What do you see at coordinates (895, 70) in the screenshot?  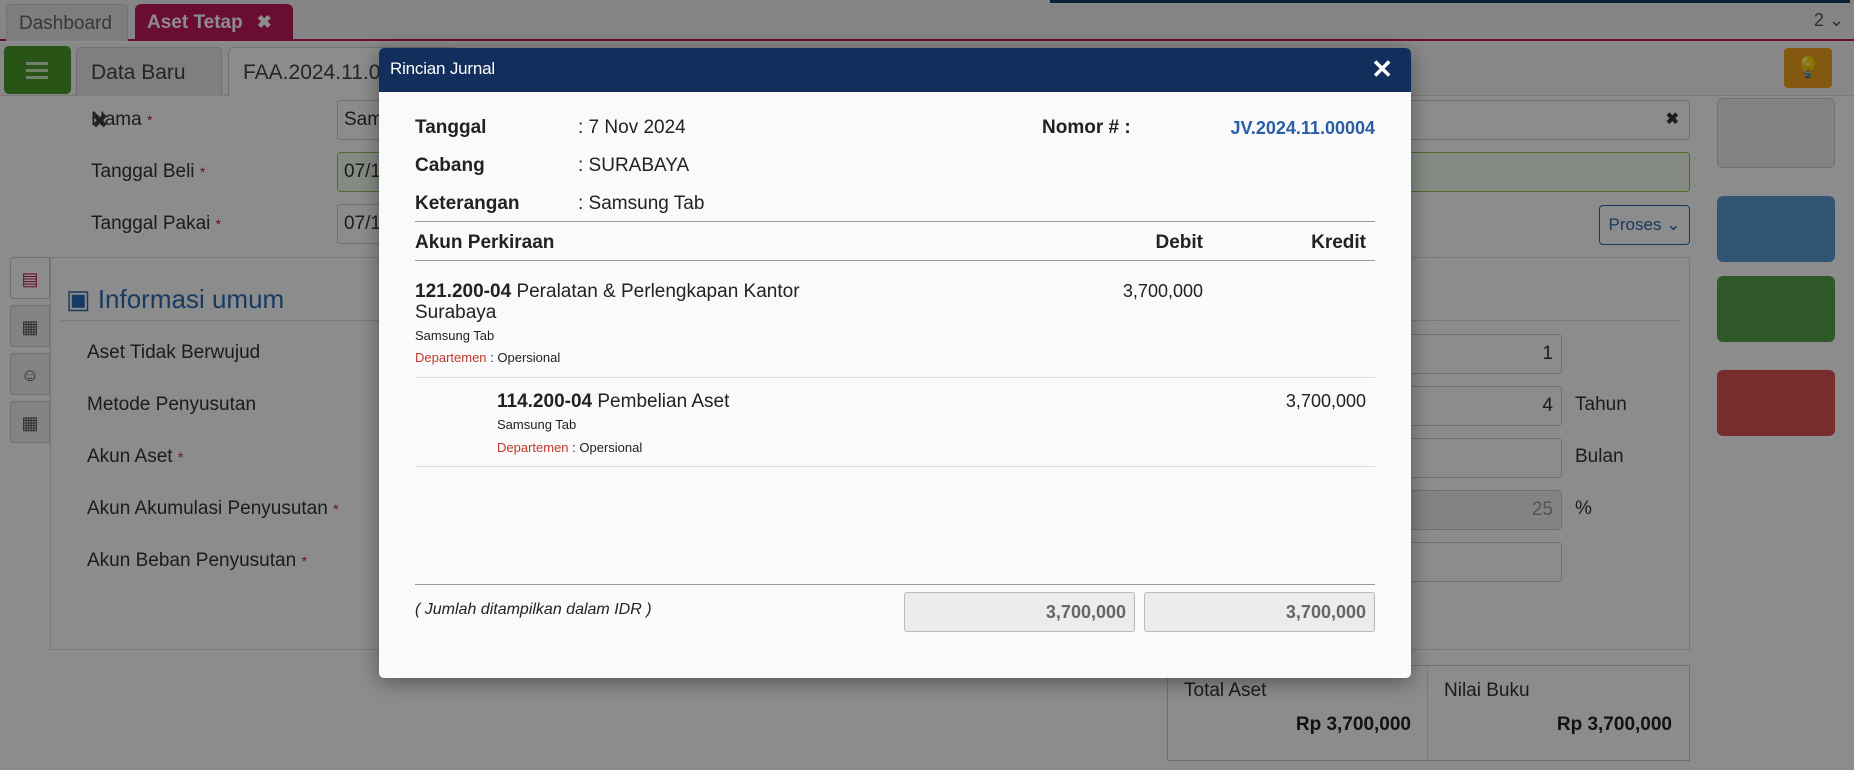 I see `modal-header: Rincian Jurnal ✕` at bounding box center [895, 70].